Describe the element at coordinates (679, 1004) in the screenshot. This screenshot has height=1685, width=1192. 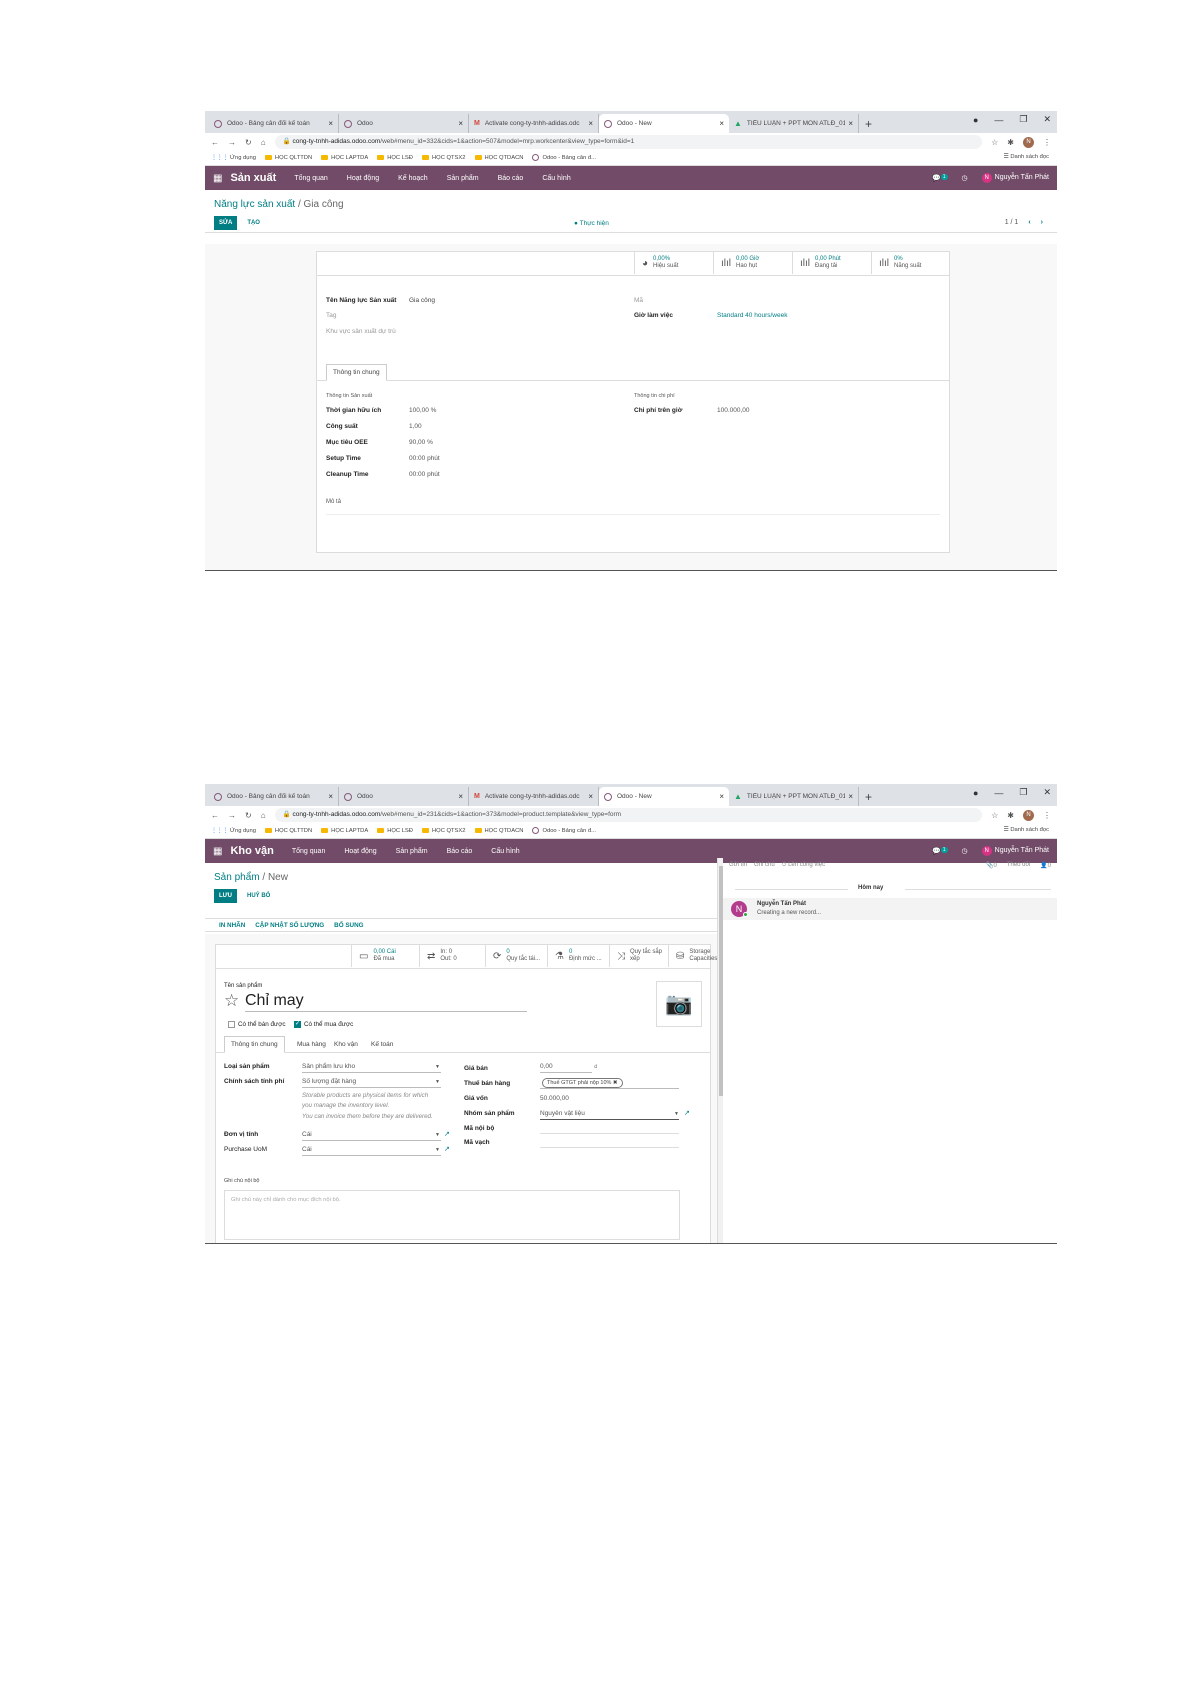
I see `camera-plus-icon: 📷` at that location.